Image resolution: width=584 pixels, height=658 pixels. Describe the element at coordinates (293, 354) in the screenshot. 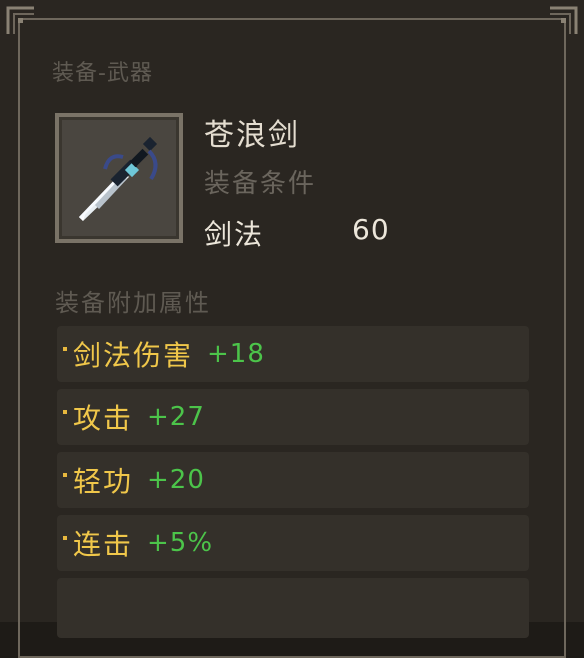

I see `attribute-row: 剑法伤害 +18` at that location.